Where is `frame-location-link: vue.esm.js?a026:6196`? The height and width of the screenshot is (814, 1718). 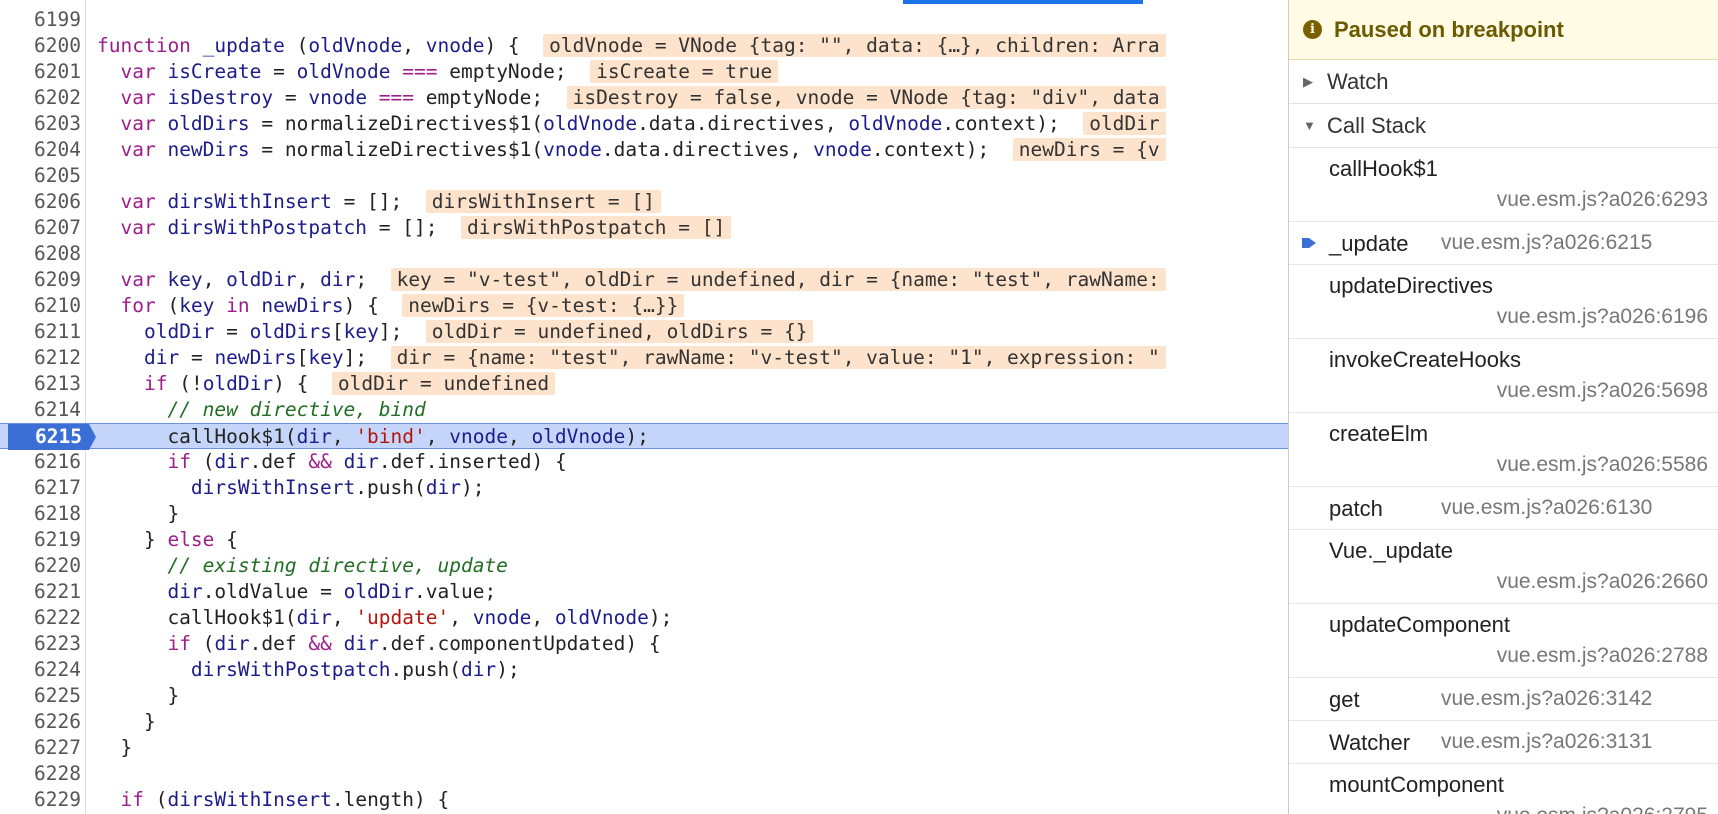 frame-location-link: vue.esm.js?a026:6196 is located at coordinates (1602, 317).